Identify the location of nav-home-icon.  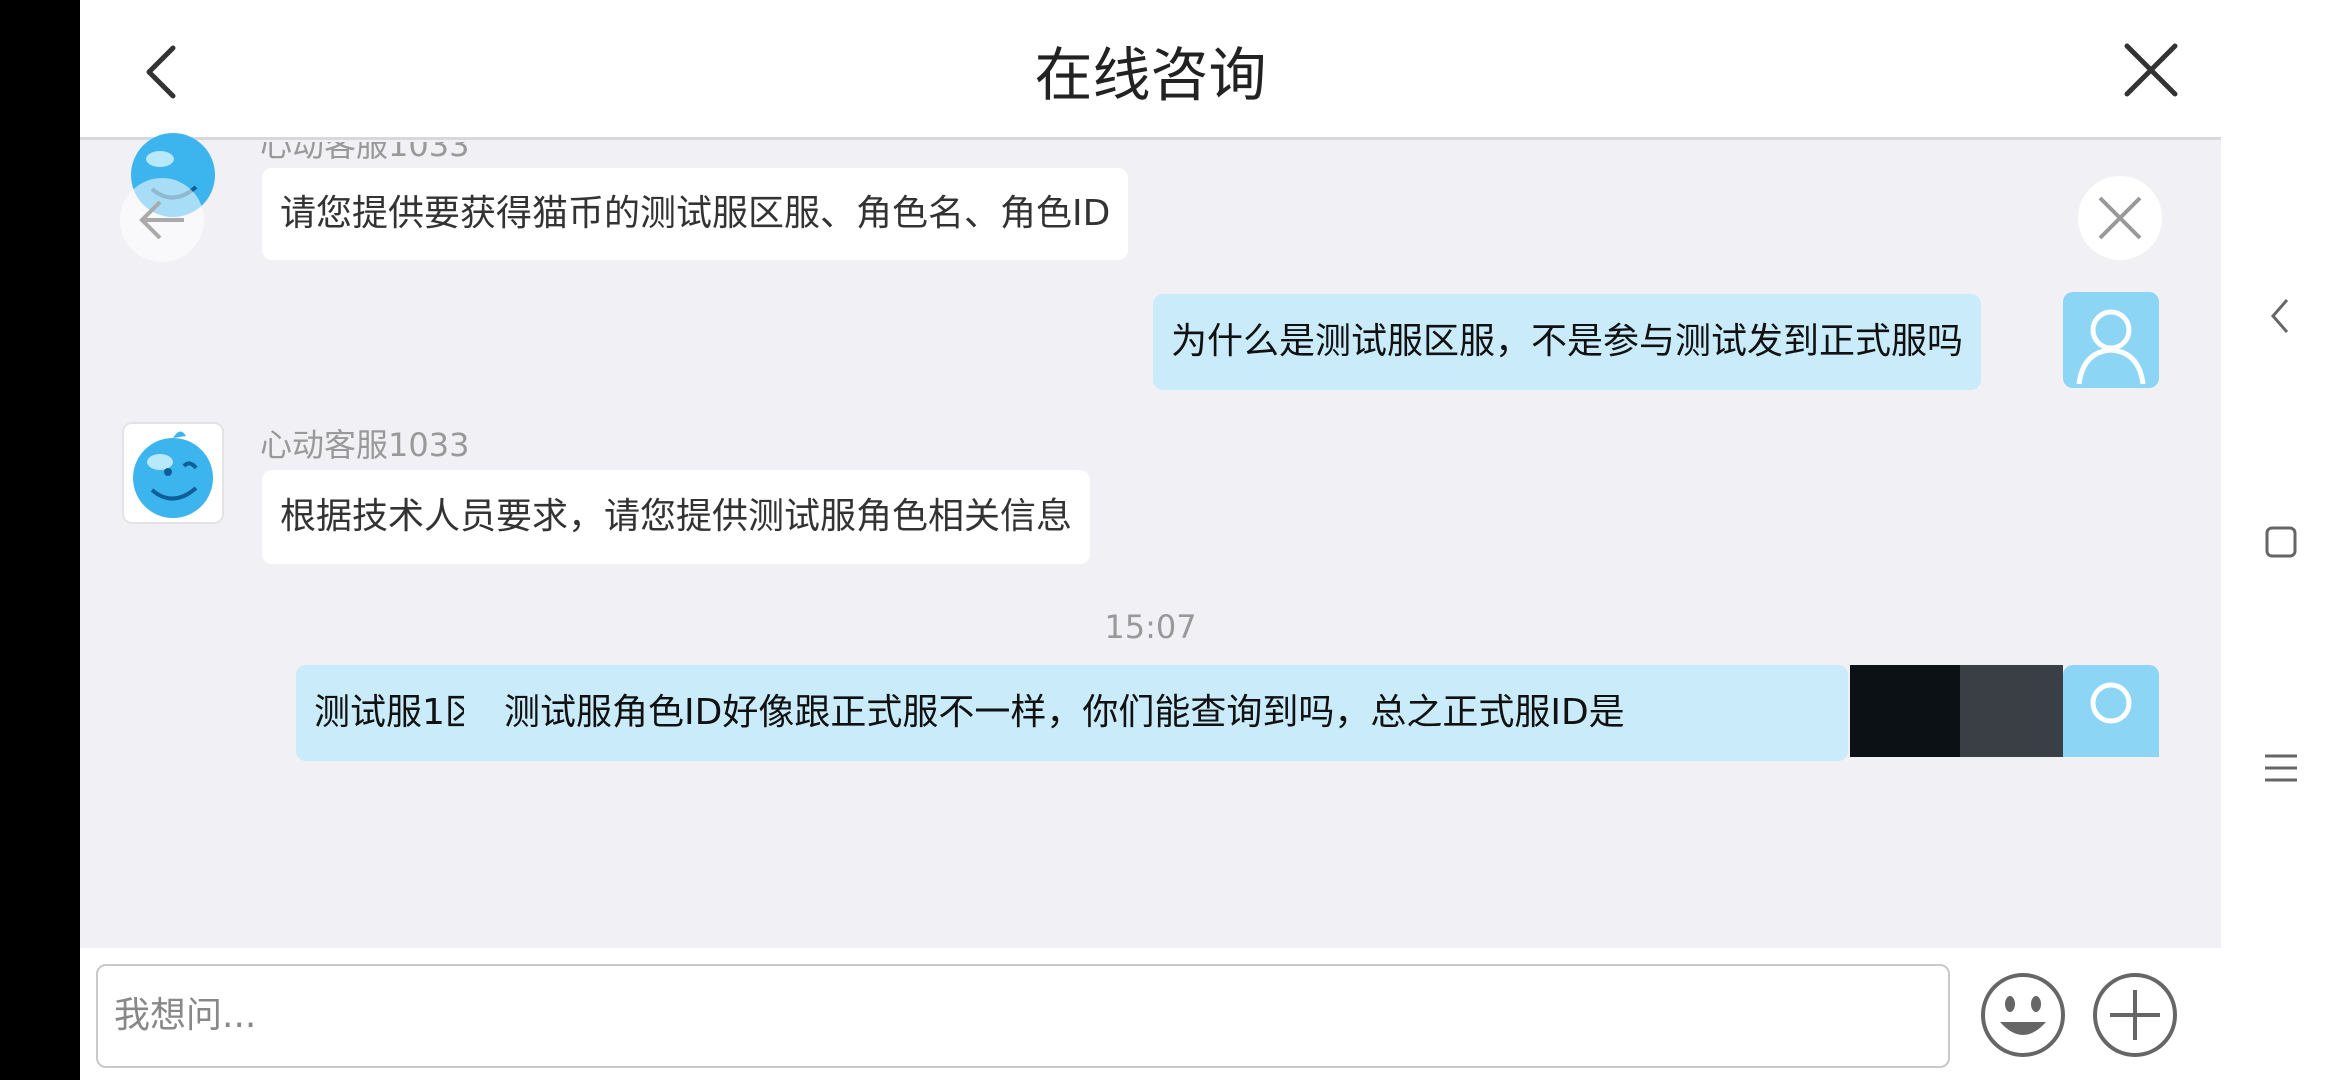
(2281, 542).